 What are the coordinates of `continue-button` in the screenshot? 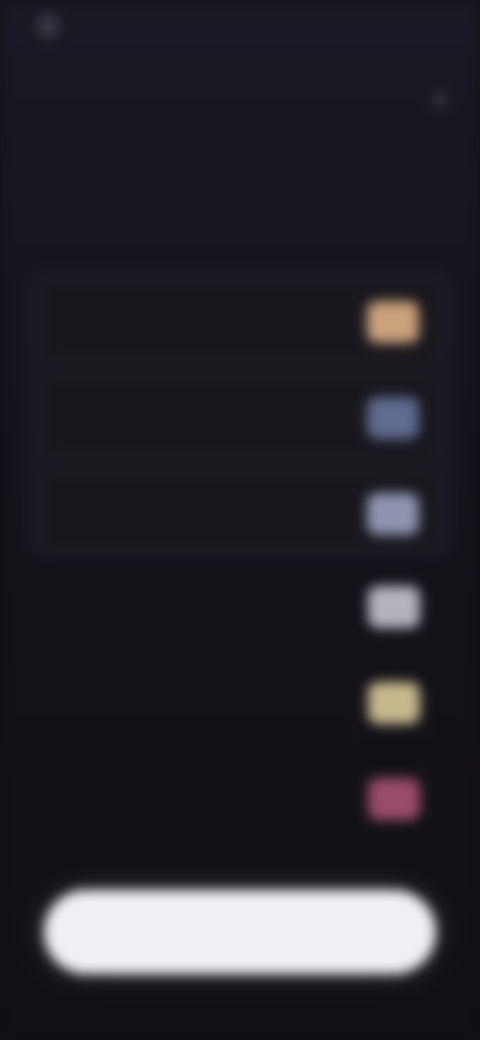 It's located at (240, 932).